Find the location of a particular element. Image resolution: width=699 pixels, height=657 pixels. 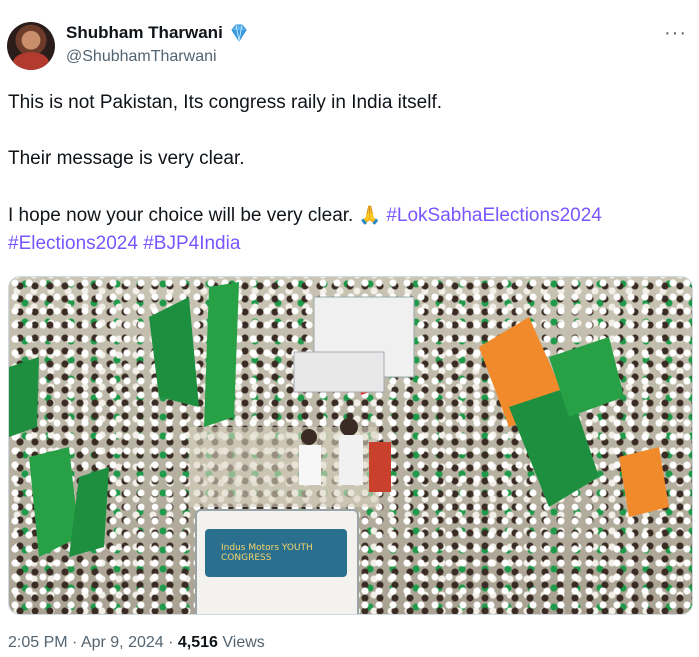

views-label: Views is located at coordinates (241, 642).